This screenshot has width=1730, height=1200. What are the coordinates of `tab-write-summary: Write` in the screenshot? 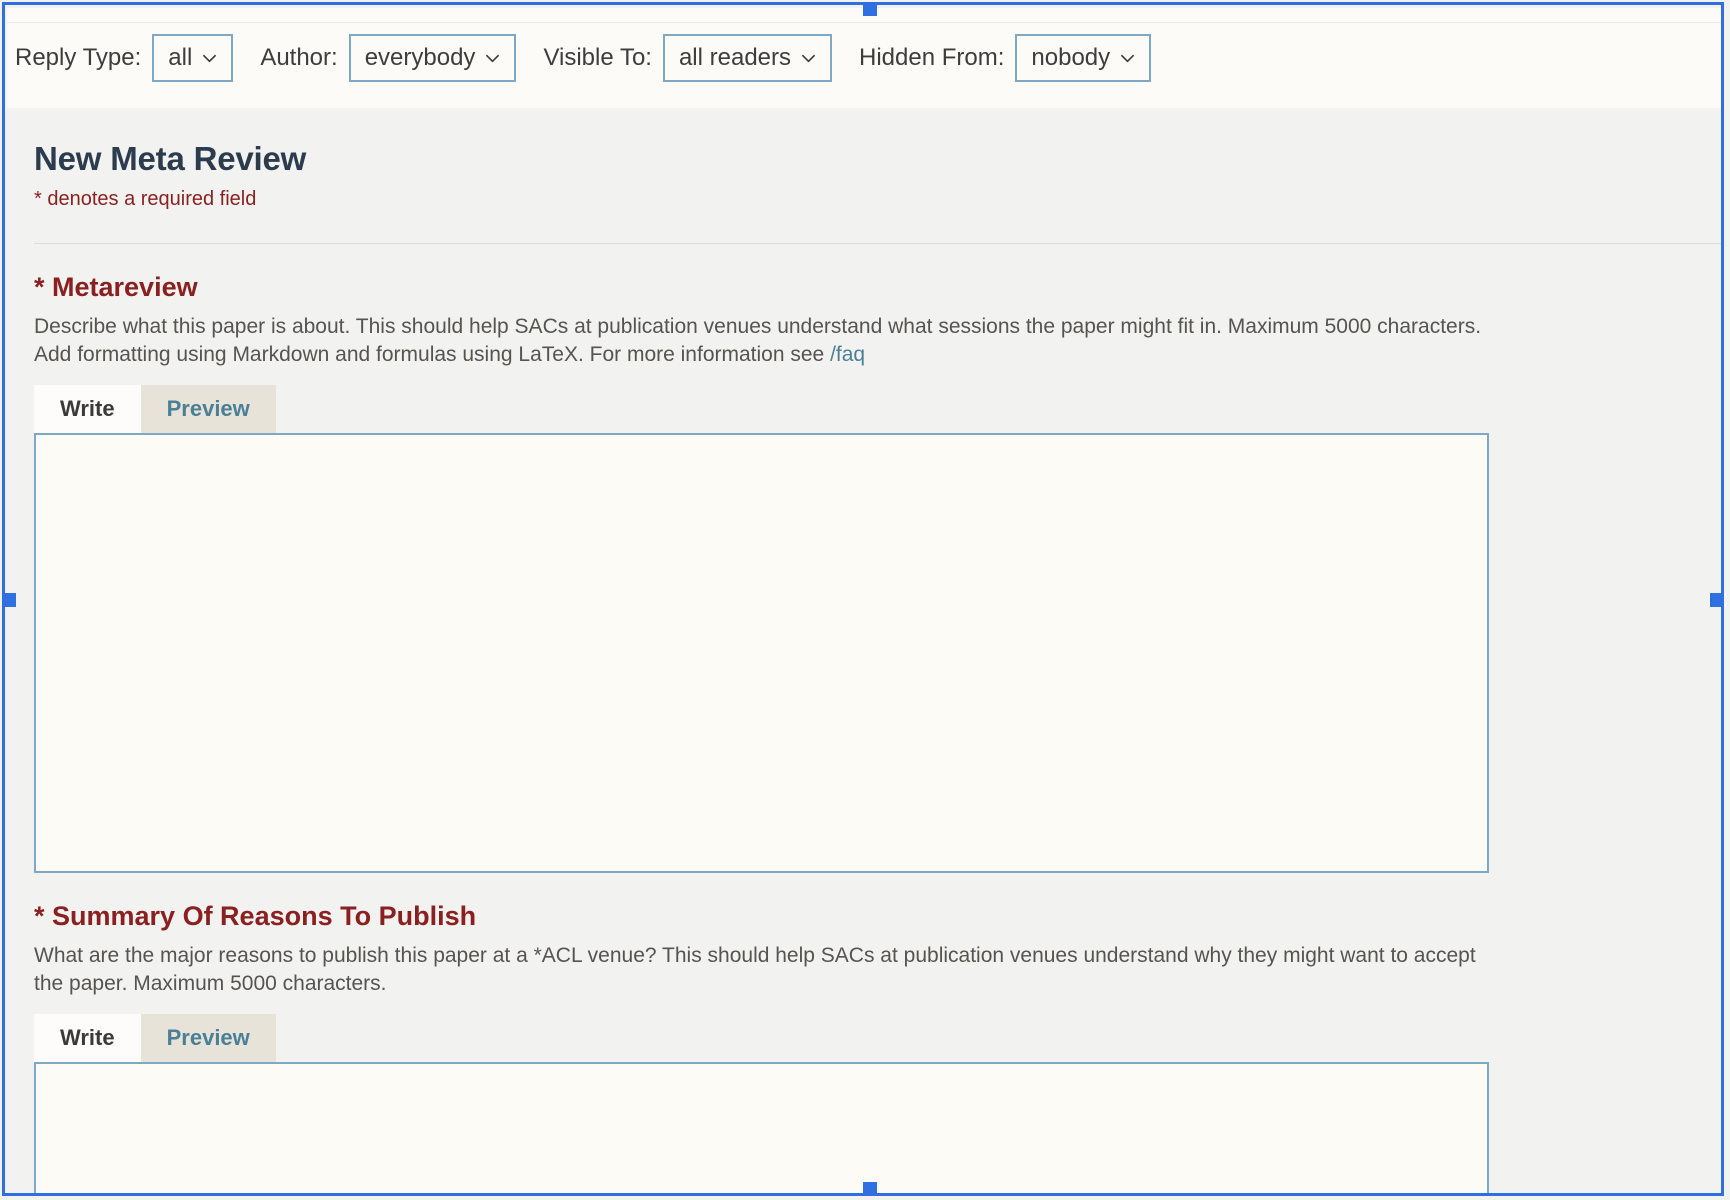 It's located at (87, 1037).